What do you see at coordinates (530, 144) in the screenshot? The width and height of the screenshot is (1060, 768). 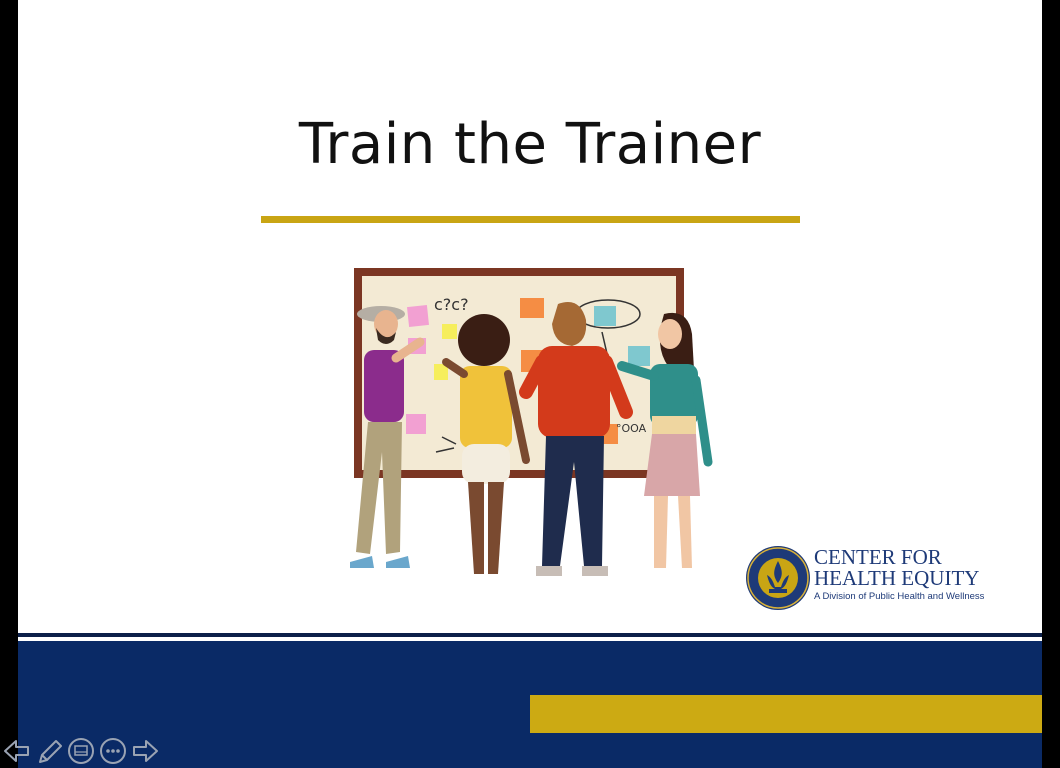 I see `slide-title: Train the Trainer` at bounding box center [530, 144].